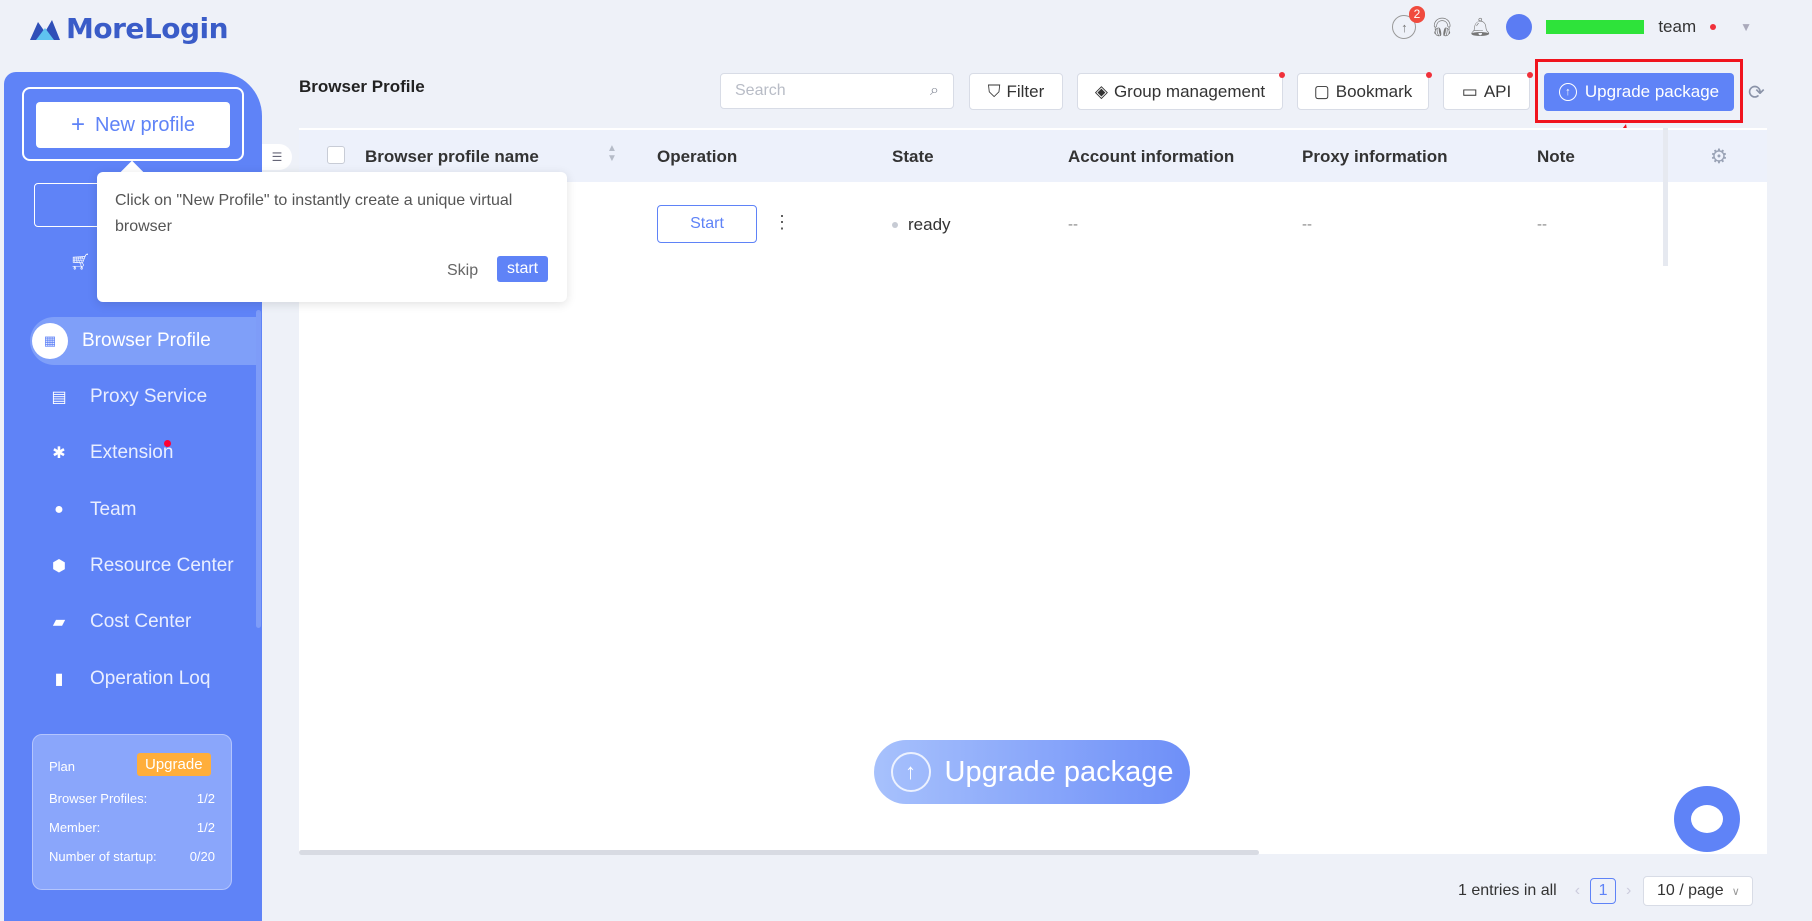 The width and height of the screenshot is (1812, 921). What do you see at coordinates (59, 622) in the screenshot?
I see `wallet-icon: ▰` at bounding box center [59, 622].